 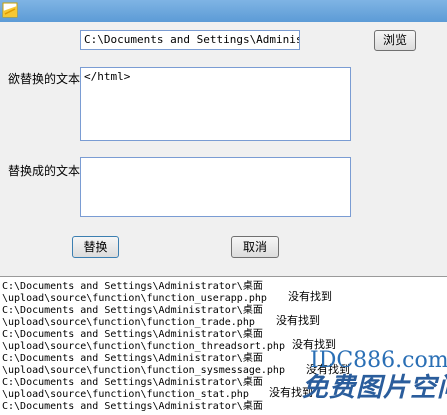 I want to click on watermark-tagline: 免费图片空间, so click(x=374, y=388).